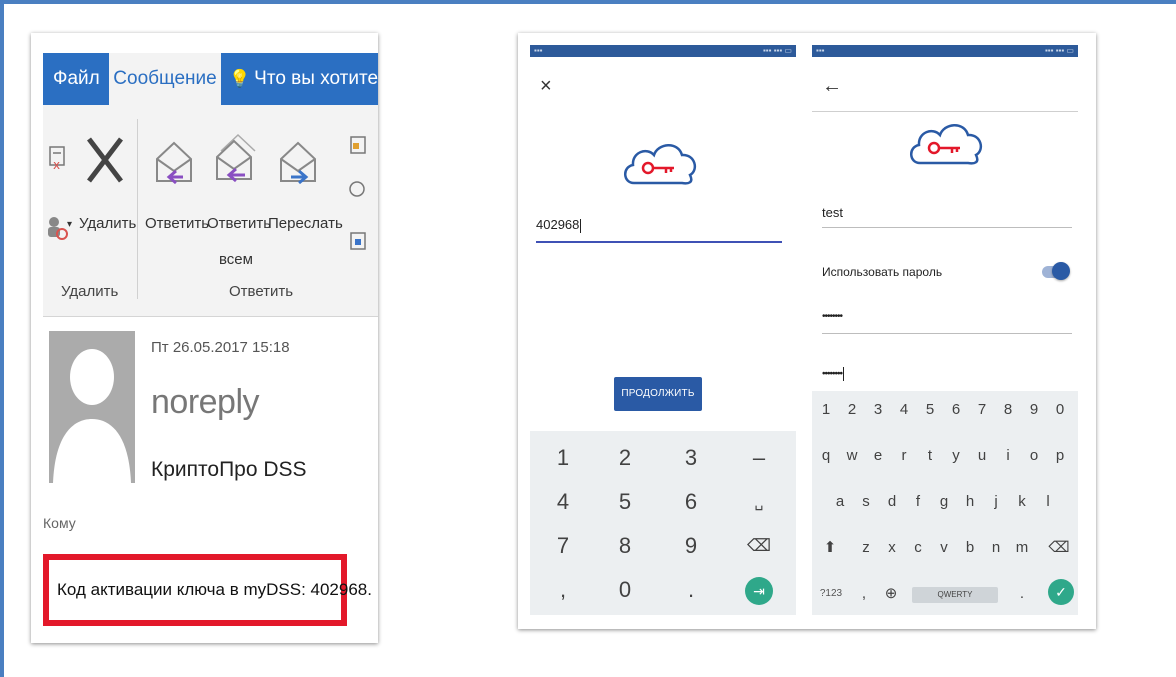 This screenshot has height=677, width=1176. I want to click on key-r: r, so click(904, 456).